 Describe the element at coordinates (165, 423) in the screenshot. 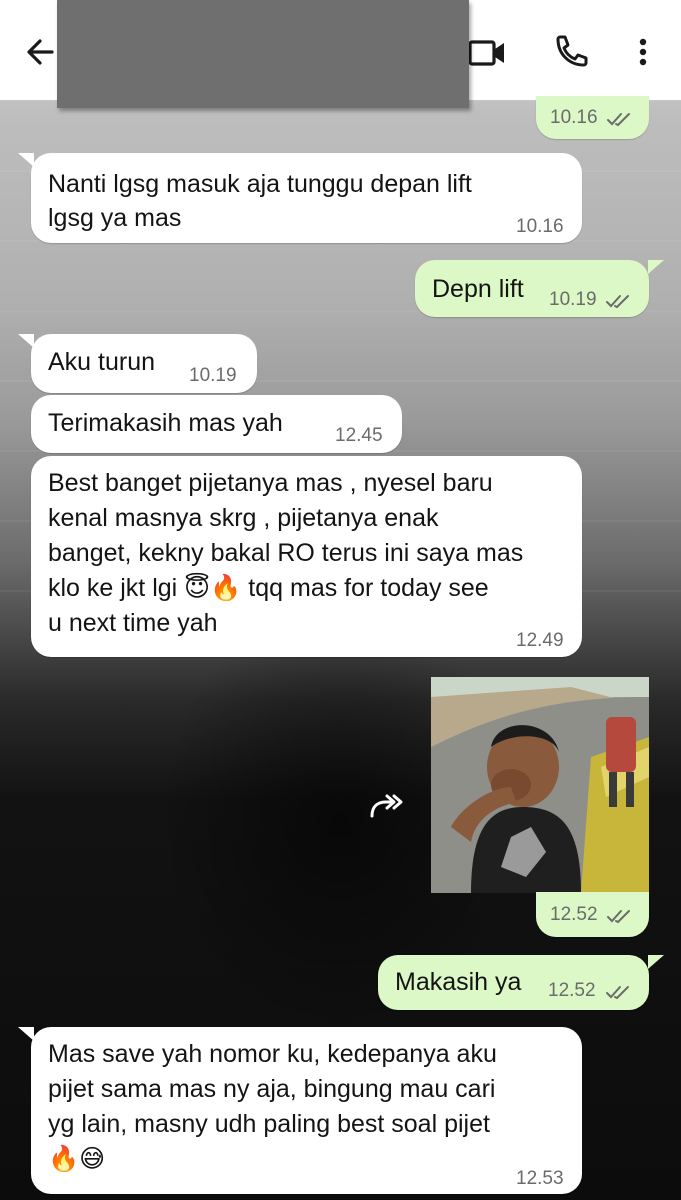

I see `message-text: Terimakasih mas yah` at that location.